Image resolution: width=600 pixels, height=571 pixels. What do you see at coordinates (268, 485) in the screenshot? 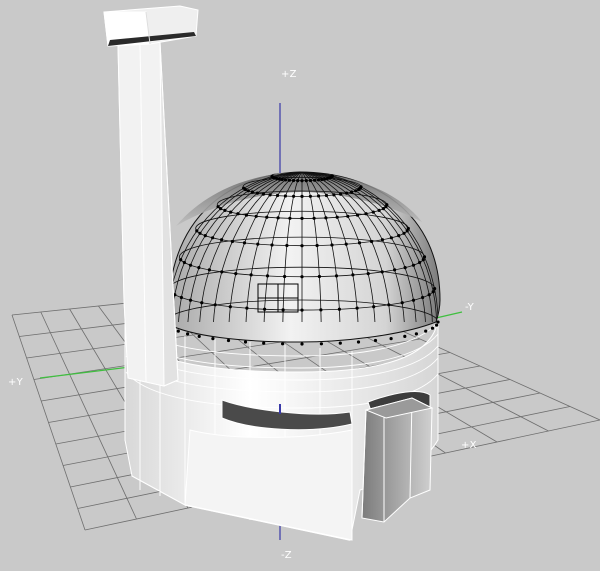
I see `door-wall` at bounding box center [268, 485].